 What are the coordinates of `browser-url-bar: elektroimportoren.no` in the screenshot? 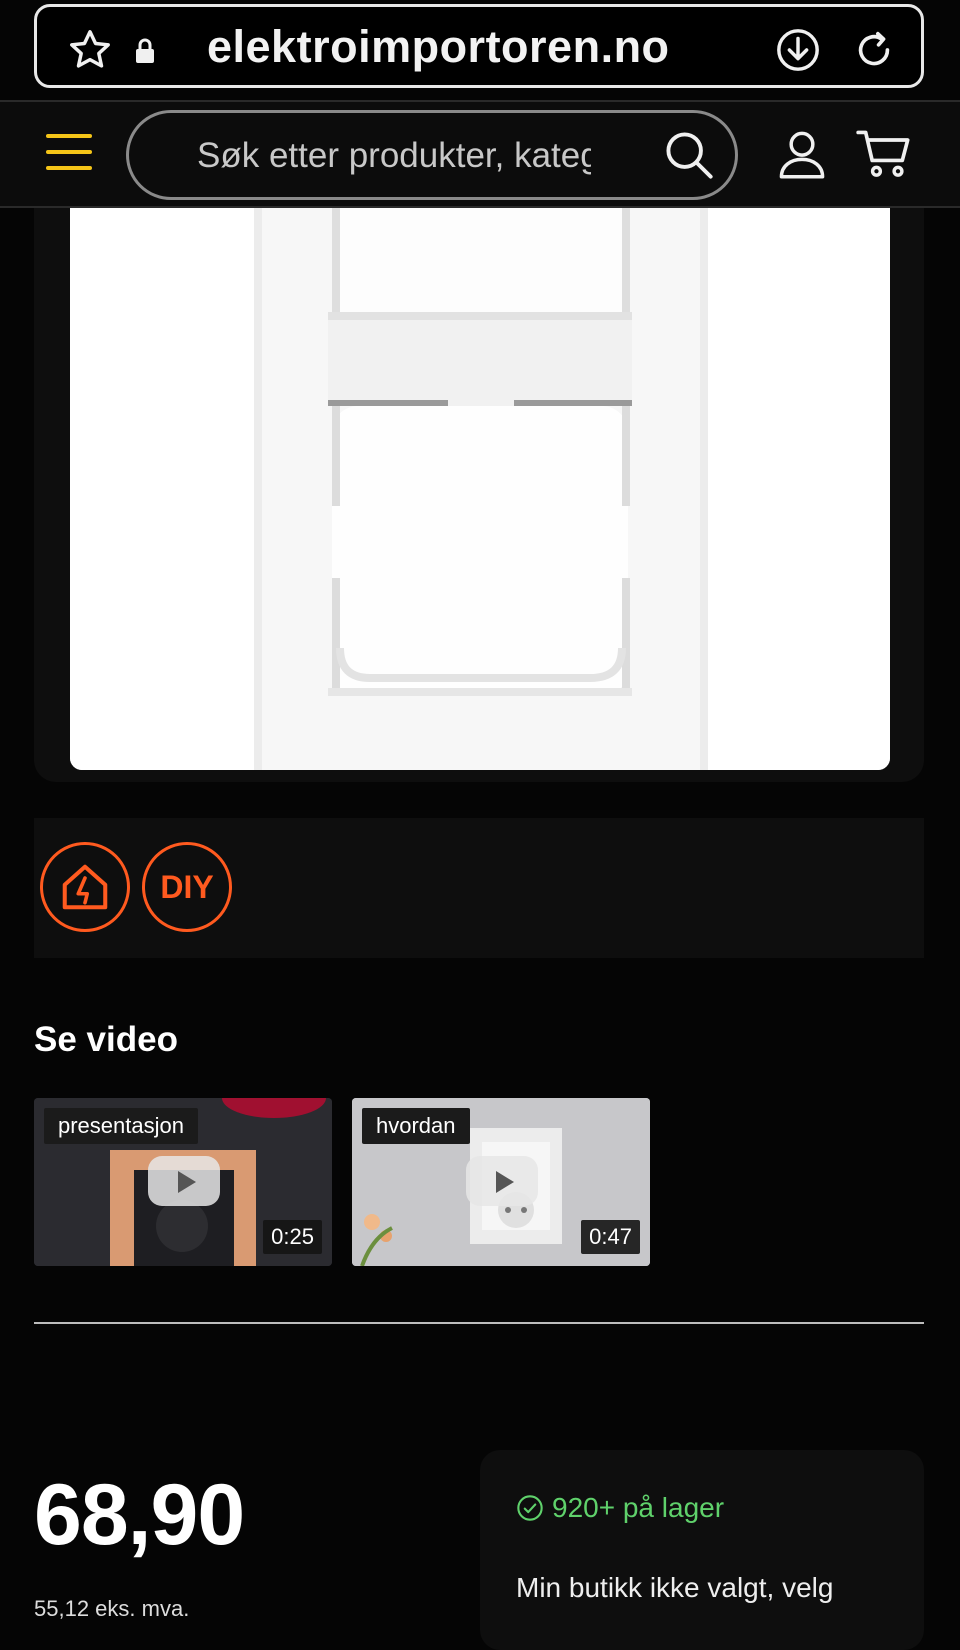 It's located at (479, 46).